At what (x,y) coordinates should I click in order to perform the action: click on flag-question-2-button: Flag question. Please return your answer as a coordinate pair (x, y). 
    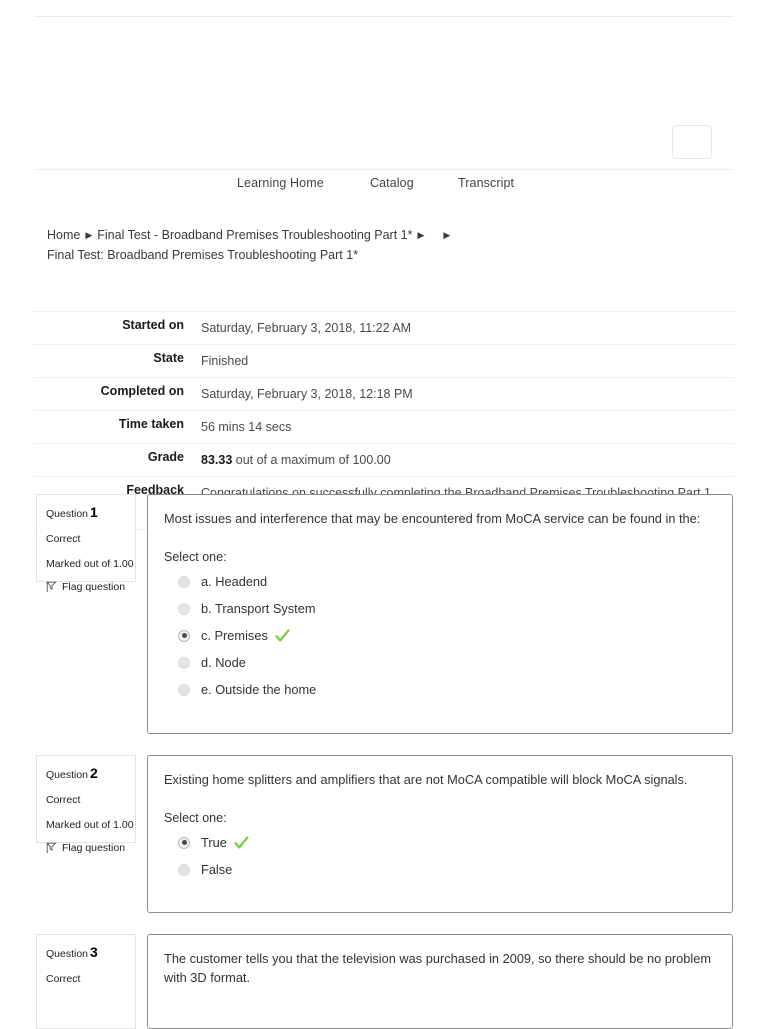
    Looking at the image, I should click on (85, 848).